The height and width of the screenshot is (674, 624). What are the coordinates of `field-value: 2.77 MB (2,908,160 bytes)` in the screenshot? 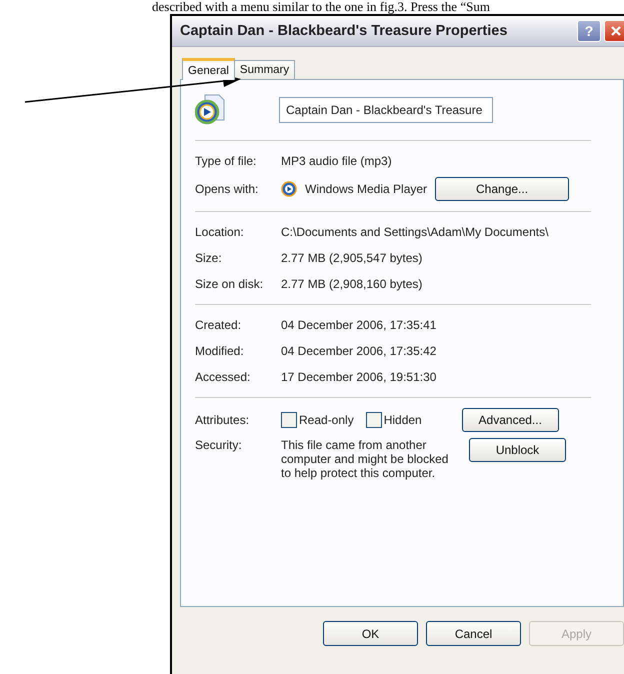 It's located at (351, 284).